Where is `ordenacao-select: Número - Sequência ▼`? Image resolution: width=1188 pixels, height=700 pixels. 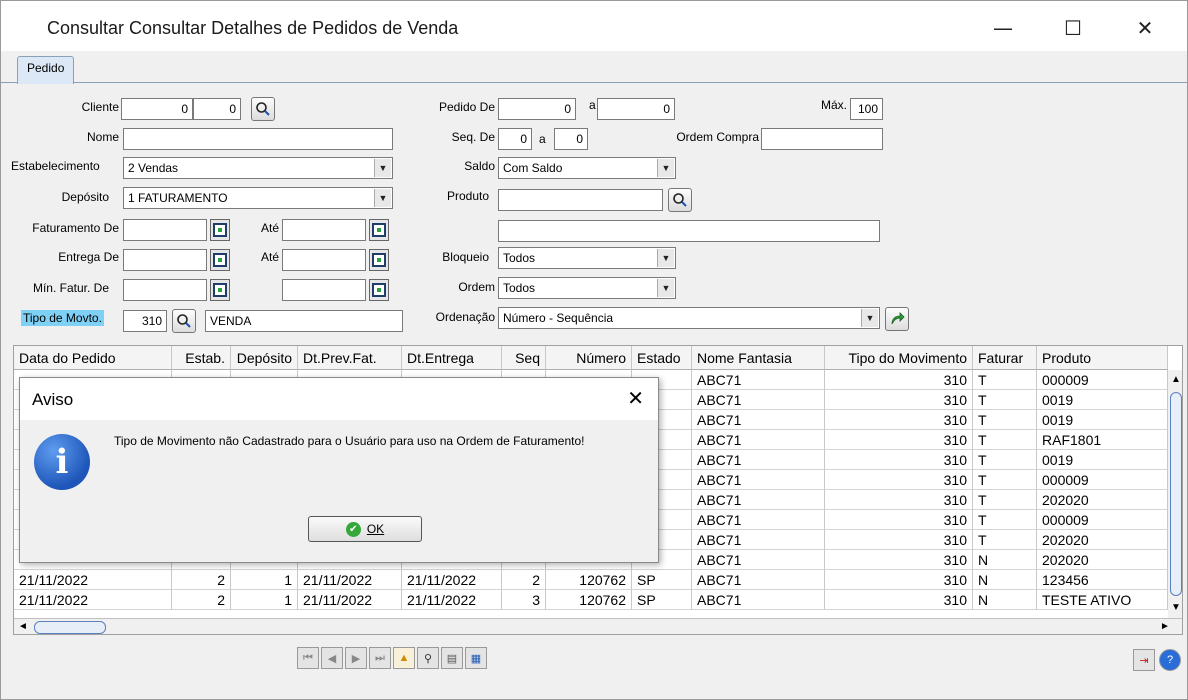
ordenacao-select: Número - Sequência ▼ is located at coordinates (689, 318).